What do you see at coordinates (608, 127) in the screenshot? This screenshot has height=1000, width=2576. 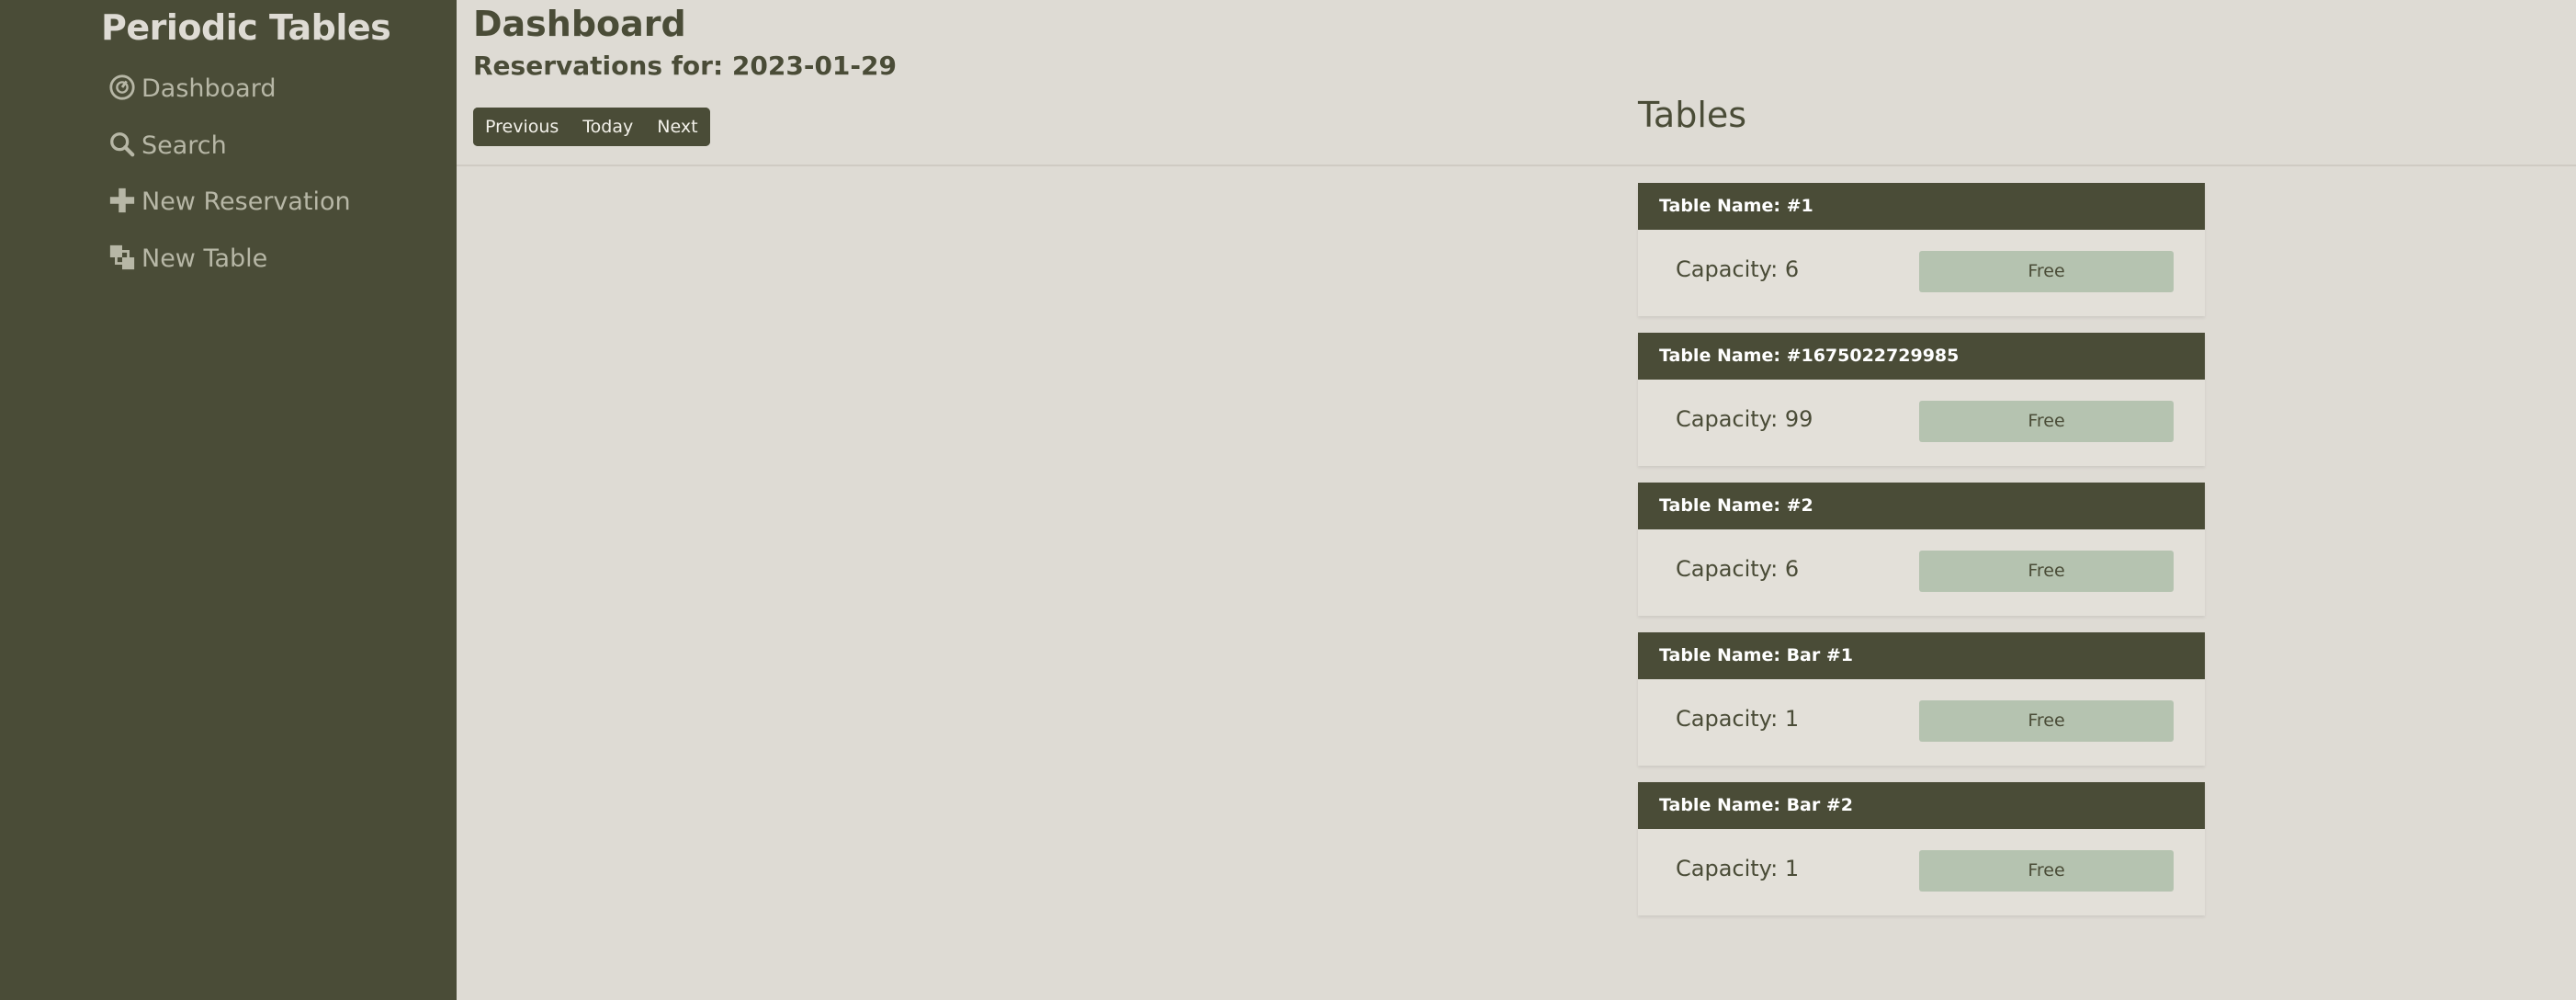 I see `today-button: Today` at bounding box center [608, 127].